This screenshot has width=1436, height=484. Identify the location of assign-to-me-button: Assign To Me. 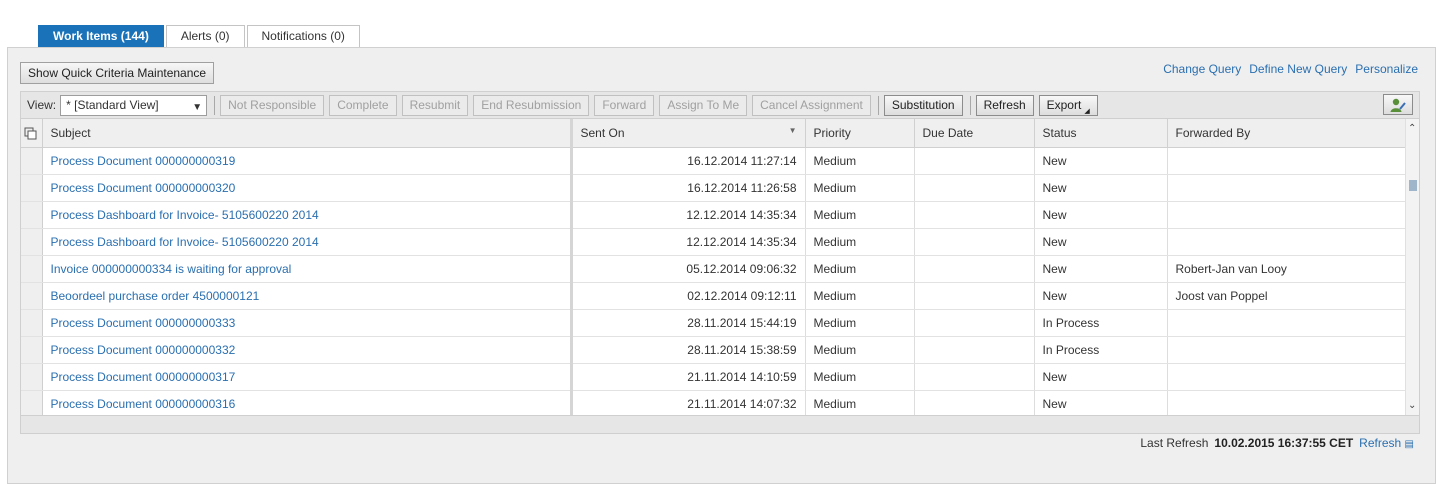
(703, 105).